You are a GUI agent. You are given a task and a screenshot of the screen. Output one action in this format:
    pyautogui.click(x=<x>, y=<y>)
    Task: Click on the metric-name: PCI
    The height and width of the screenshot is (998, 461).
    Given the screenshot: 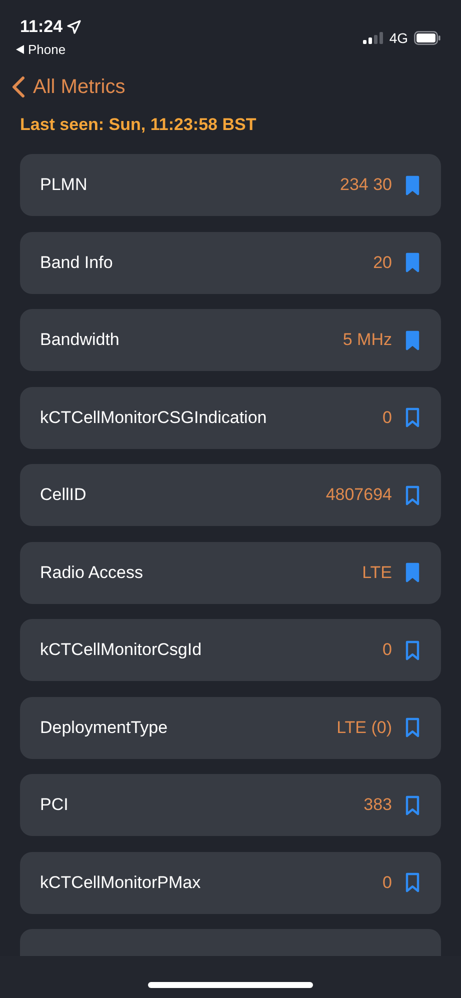 What is the action you would take?
    pyautogui.click(x=54, y=805)
    